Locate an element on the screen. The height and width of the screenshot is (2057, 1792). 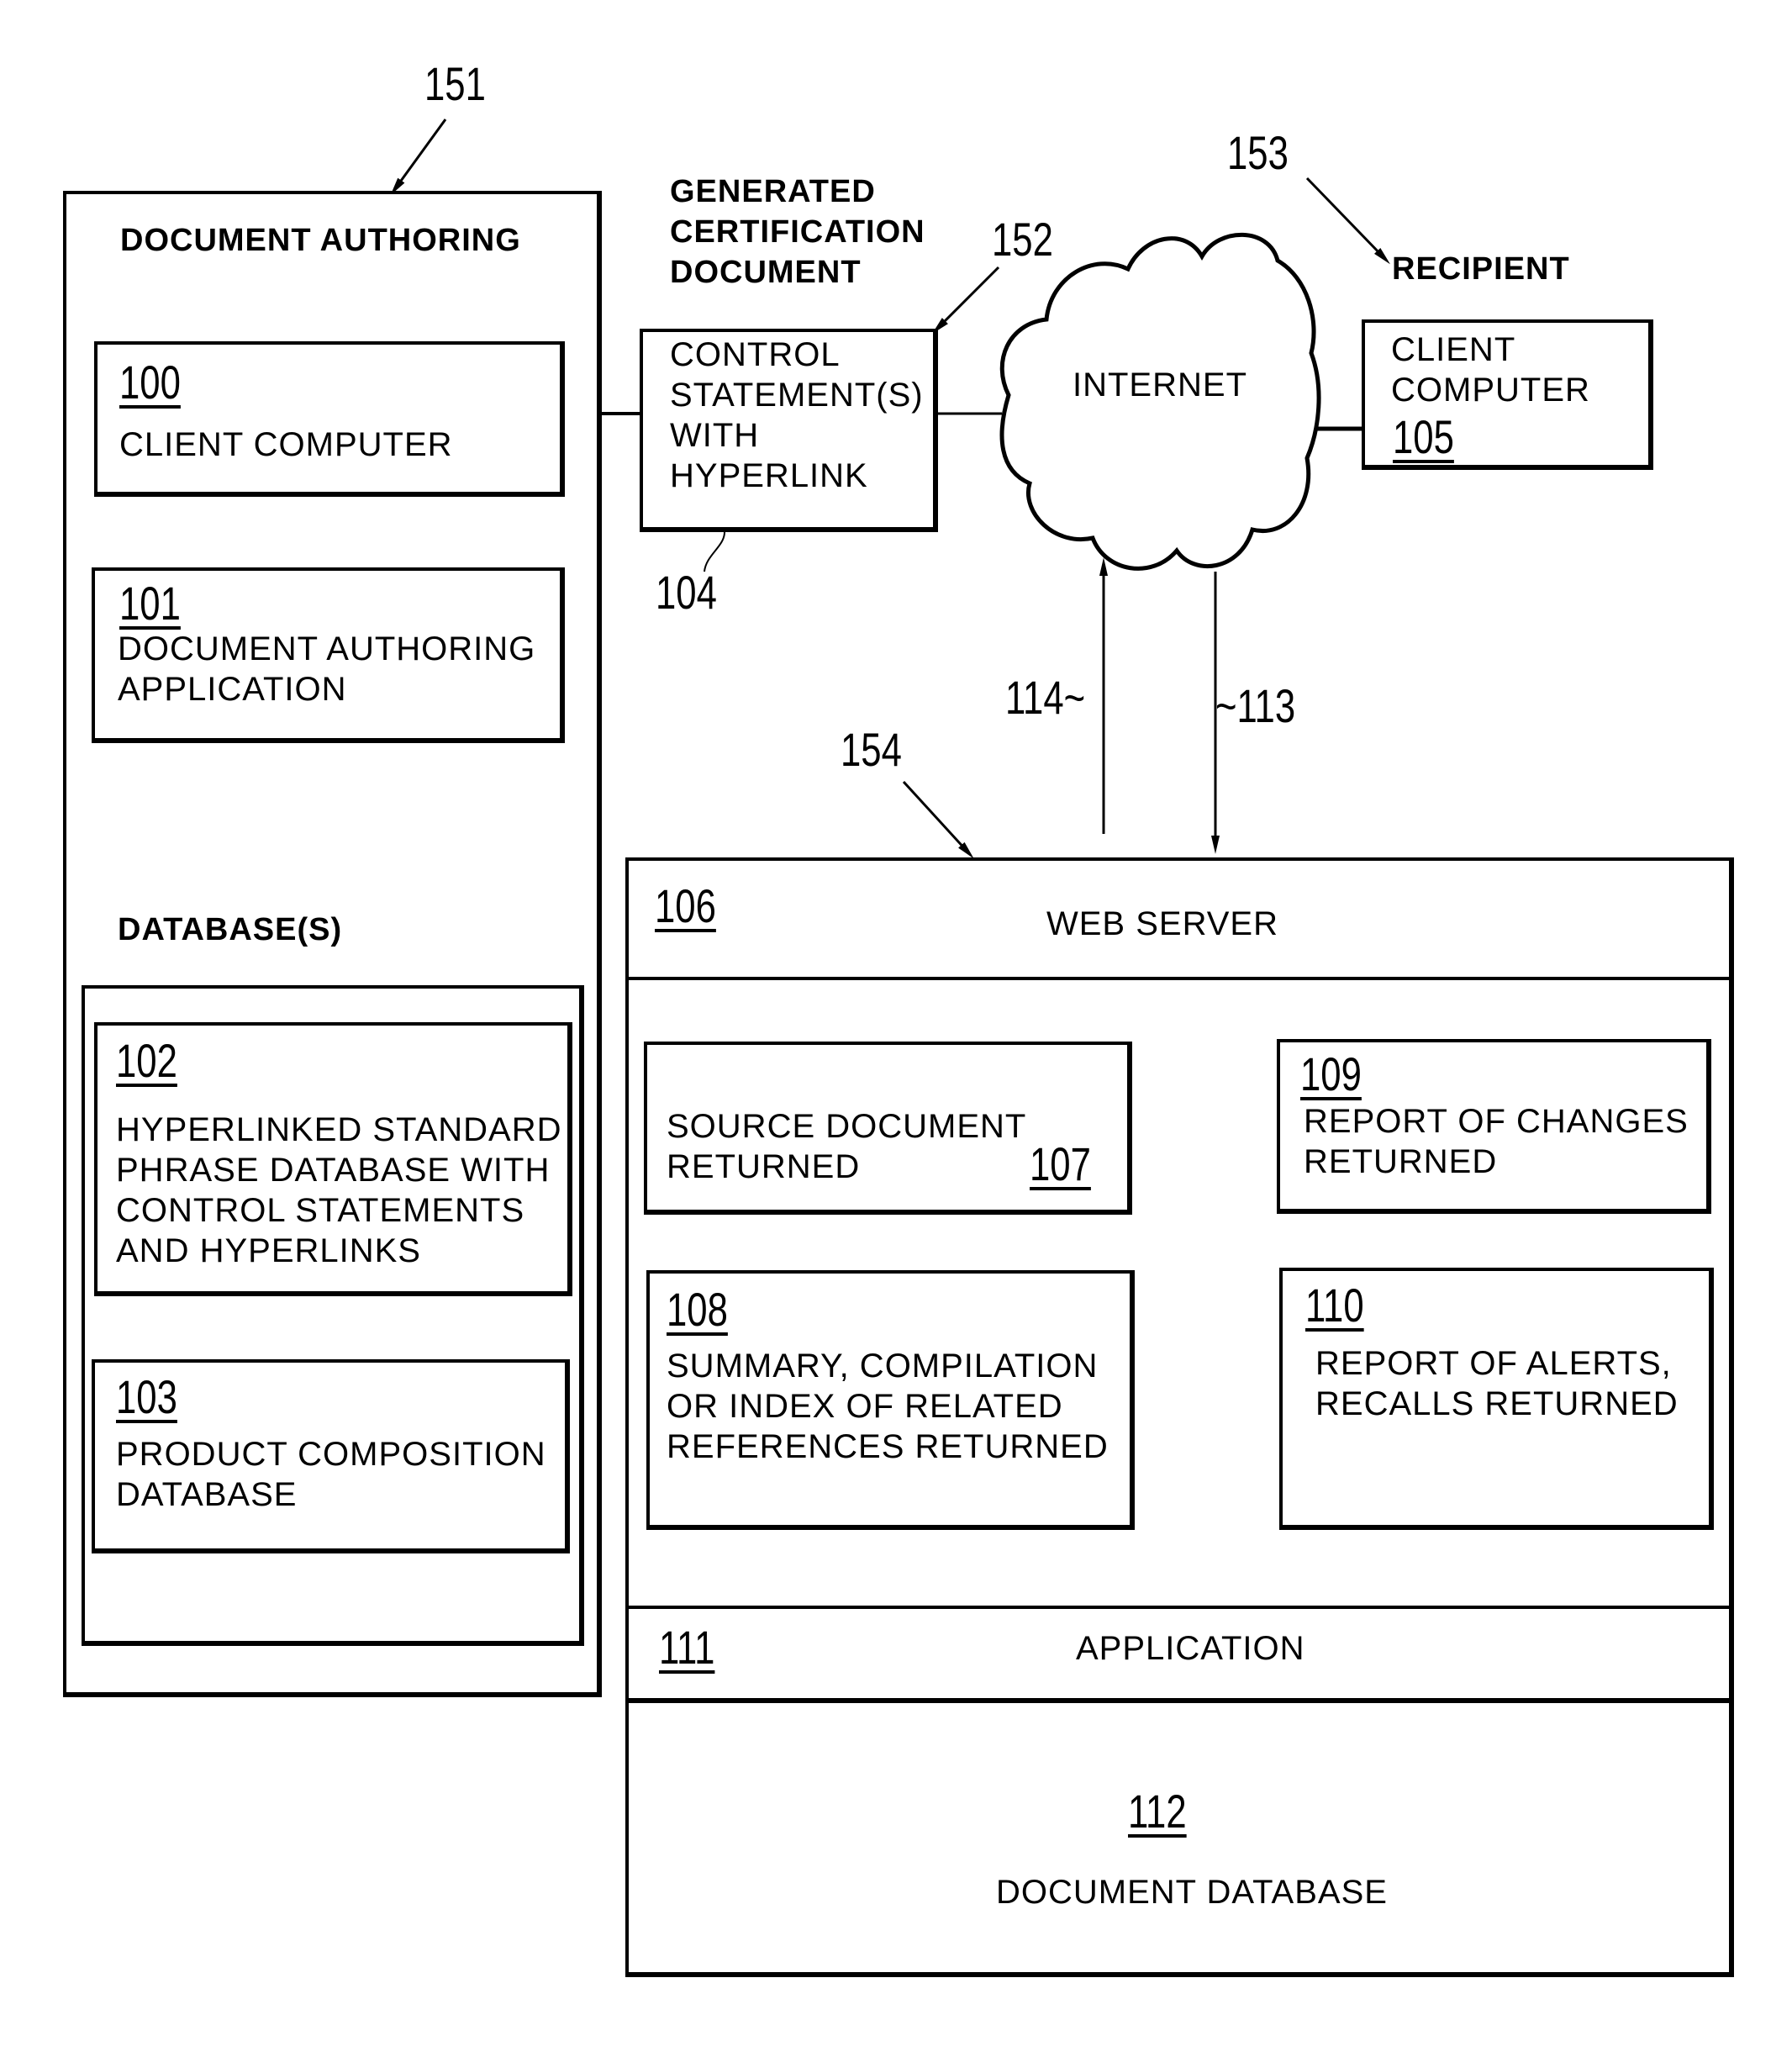
report-alerts-label: REPORT OF ALERTS, RECALLS RETURNED is located at coordinates (1497, 1383).